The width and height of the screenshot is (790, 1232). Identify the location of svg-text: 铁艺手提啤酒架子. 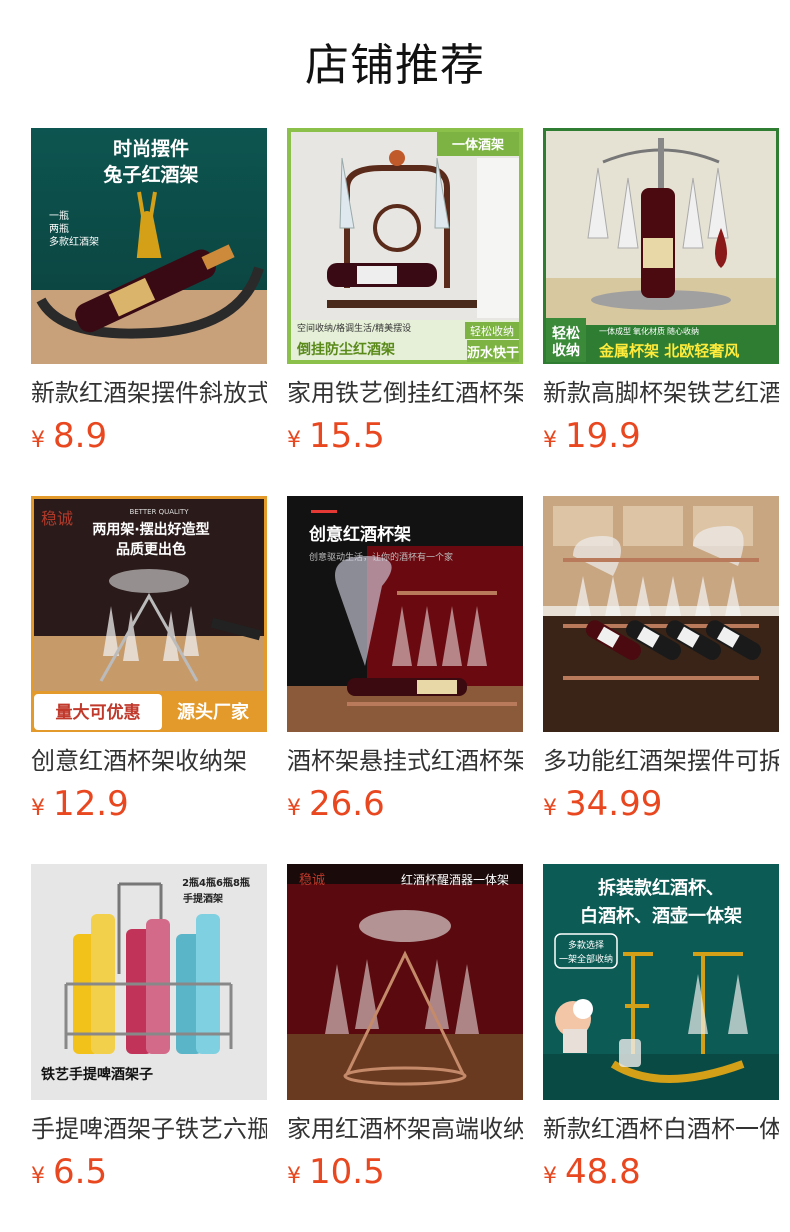
(97, 1074).